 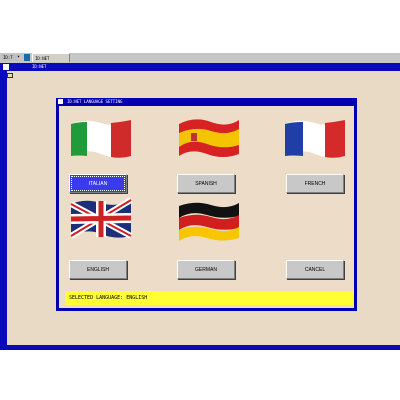 I want to click on france-flag-icon, so click(x=315, y=139).